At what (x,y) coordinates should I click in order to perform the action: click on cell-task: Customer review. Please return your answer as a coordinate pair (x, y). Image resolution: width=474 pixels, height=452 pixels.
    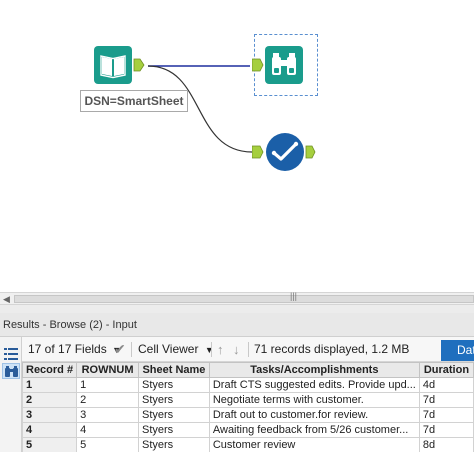
    Looking at the image, I should click on (314, 444).